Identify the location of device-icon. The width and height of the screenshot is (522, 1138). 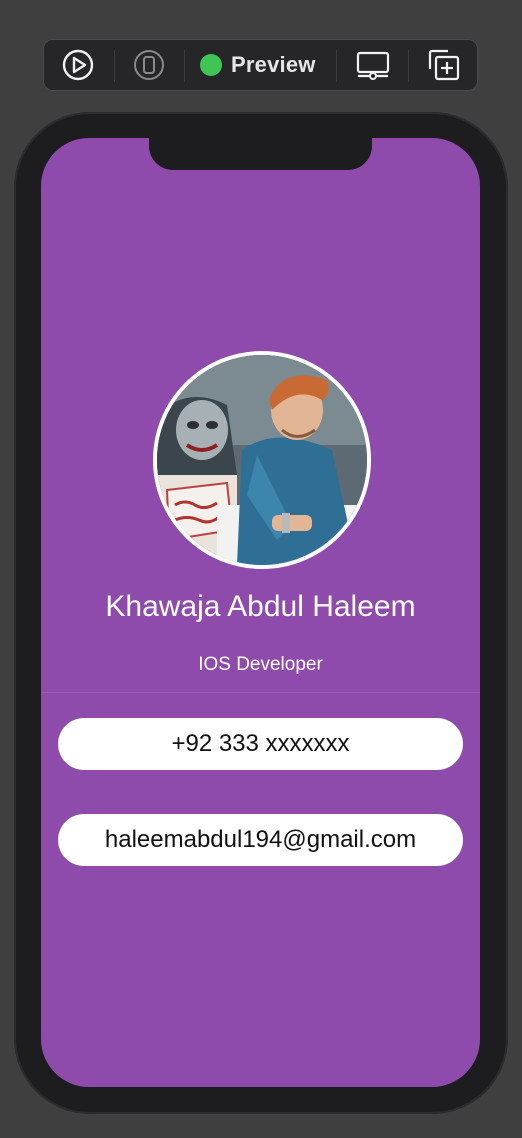
(149, 65).